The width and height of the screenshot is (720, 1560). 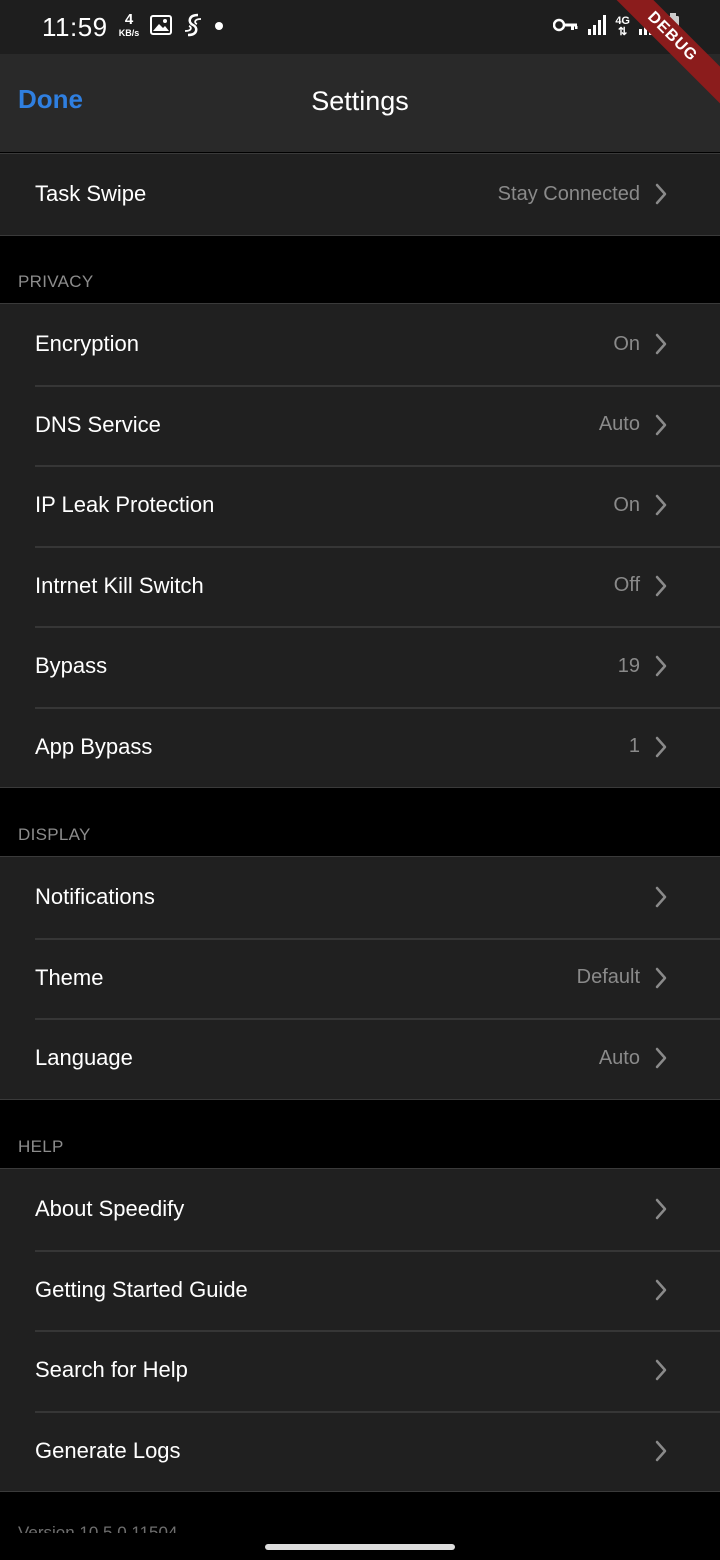 What do you see at coordinates (129, 19) in the screenshot?
I see `network-speed-value: 4` at bounding box center [129, 19].